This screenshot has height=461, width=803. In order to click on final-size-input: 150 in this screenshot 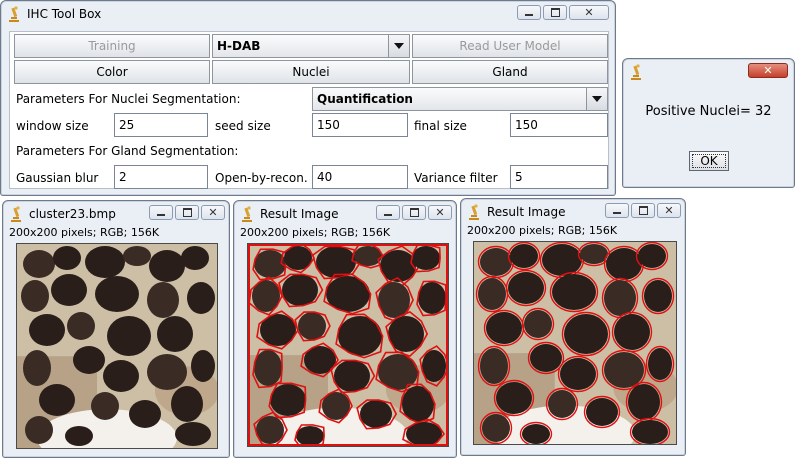, I will do `click(559, 125)`.